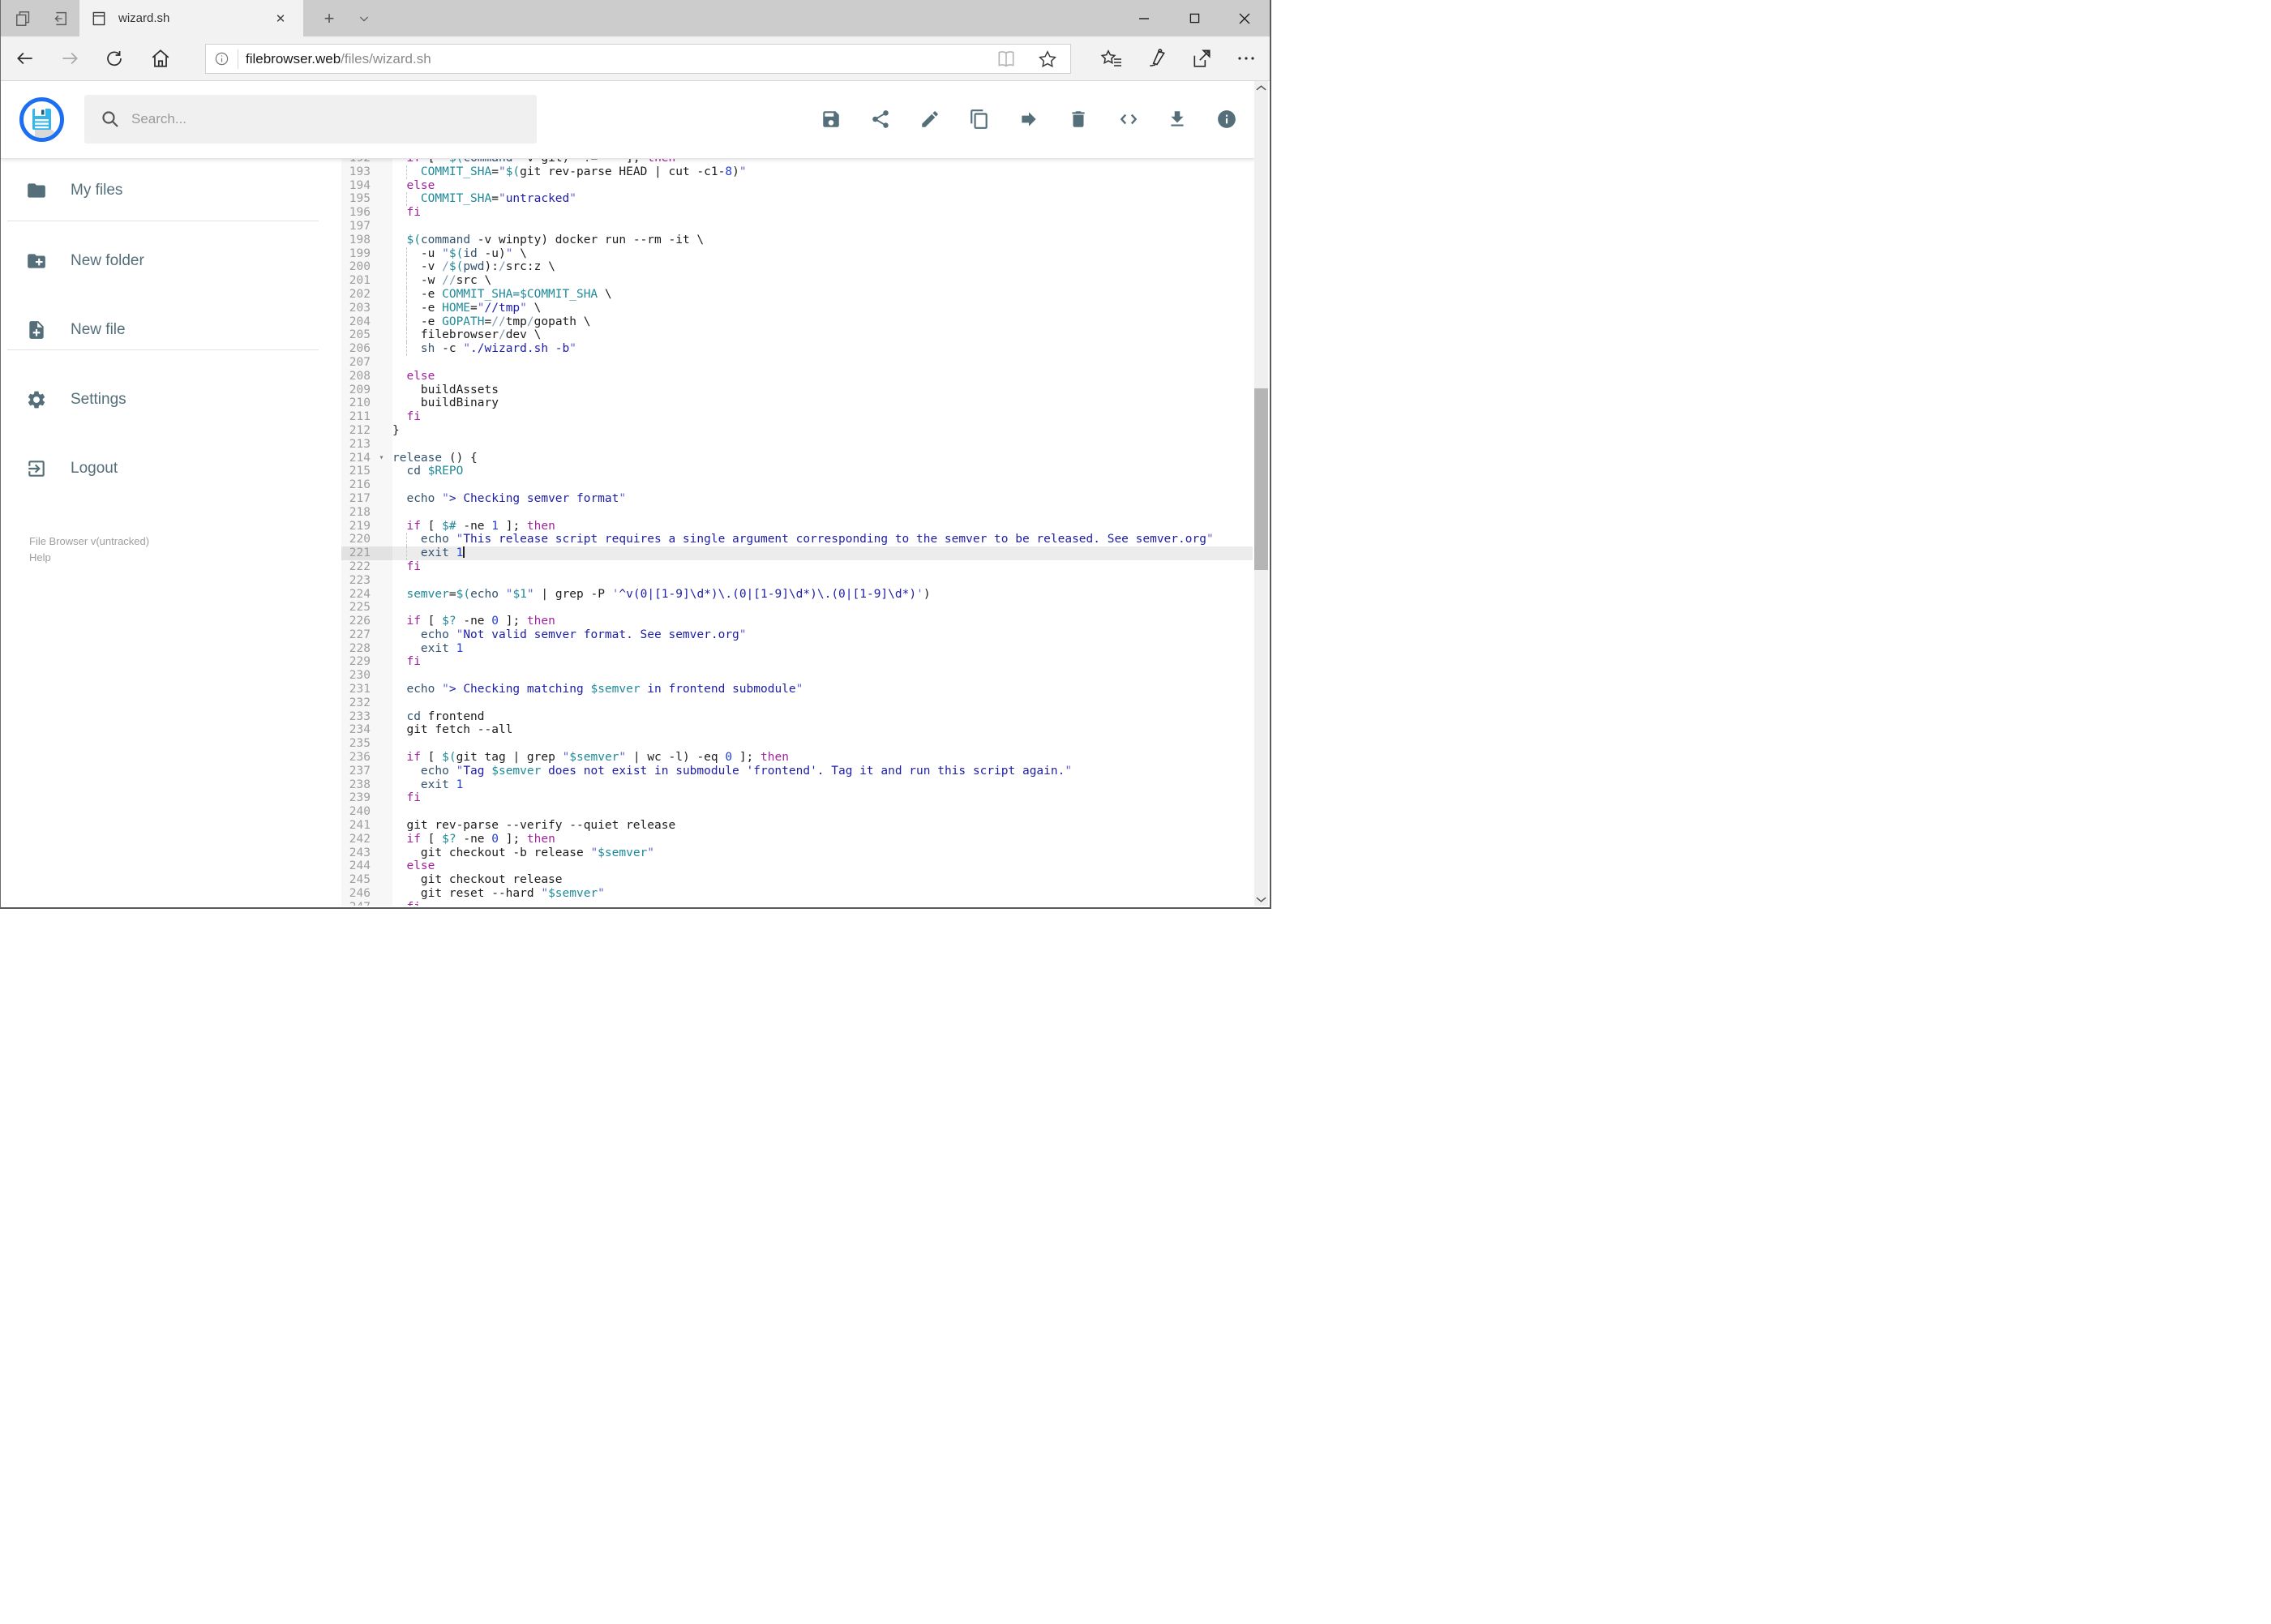 This screenshot has width=2271, height=1624. Describe the element at coordinates (356, 512) in the screenshot. I see `line-number: 218` at that location.